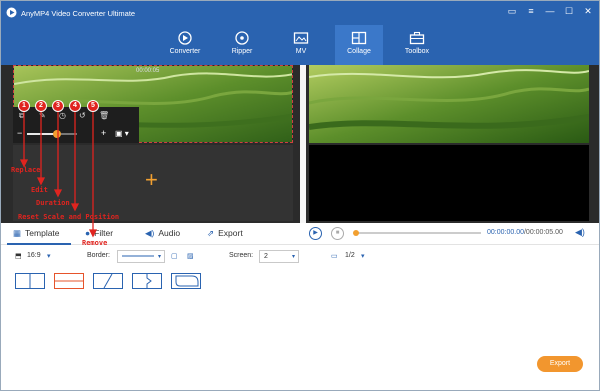 This screenshot has width=600, height=391. I want to click on marker-3: 3, so click(58, 106).